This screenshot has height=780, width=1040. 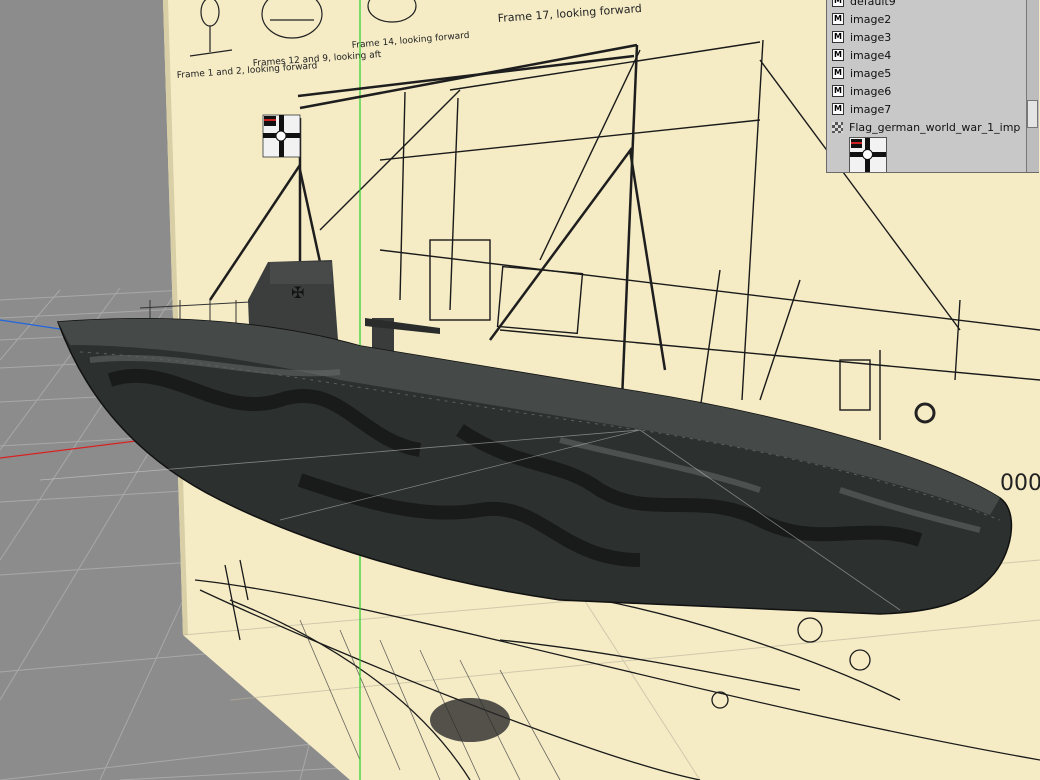 I want to click on material-item-image4: M image4, so click(x=926, y=55).